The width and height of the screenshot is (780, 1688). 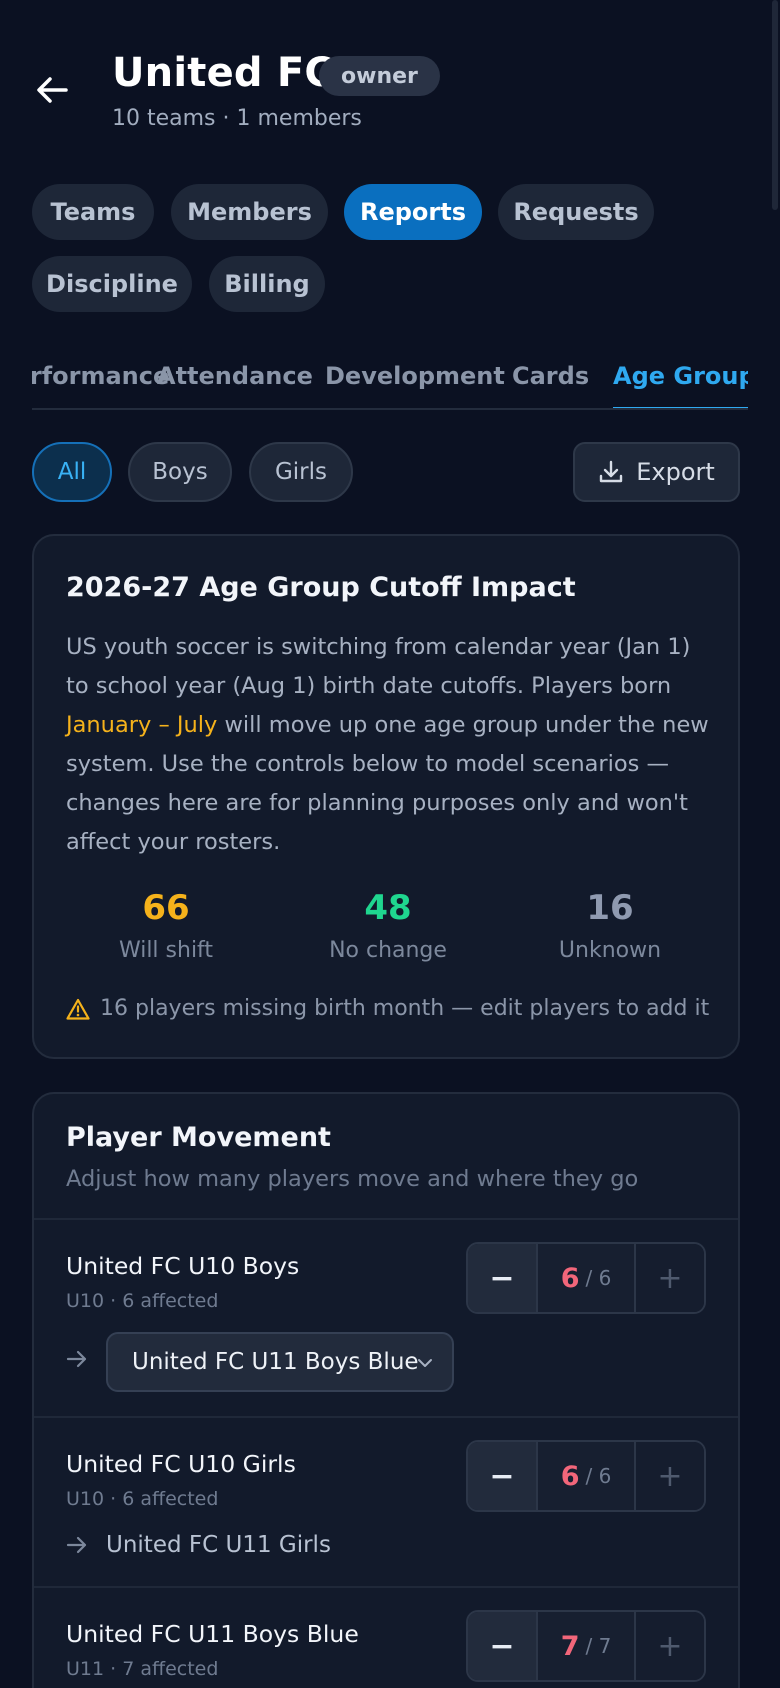 I want to click on stat-will-shift: 66 Will shift, so click(x=166, y=925).